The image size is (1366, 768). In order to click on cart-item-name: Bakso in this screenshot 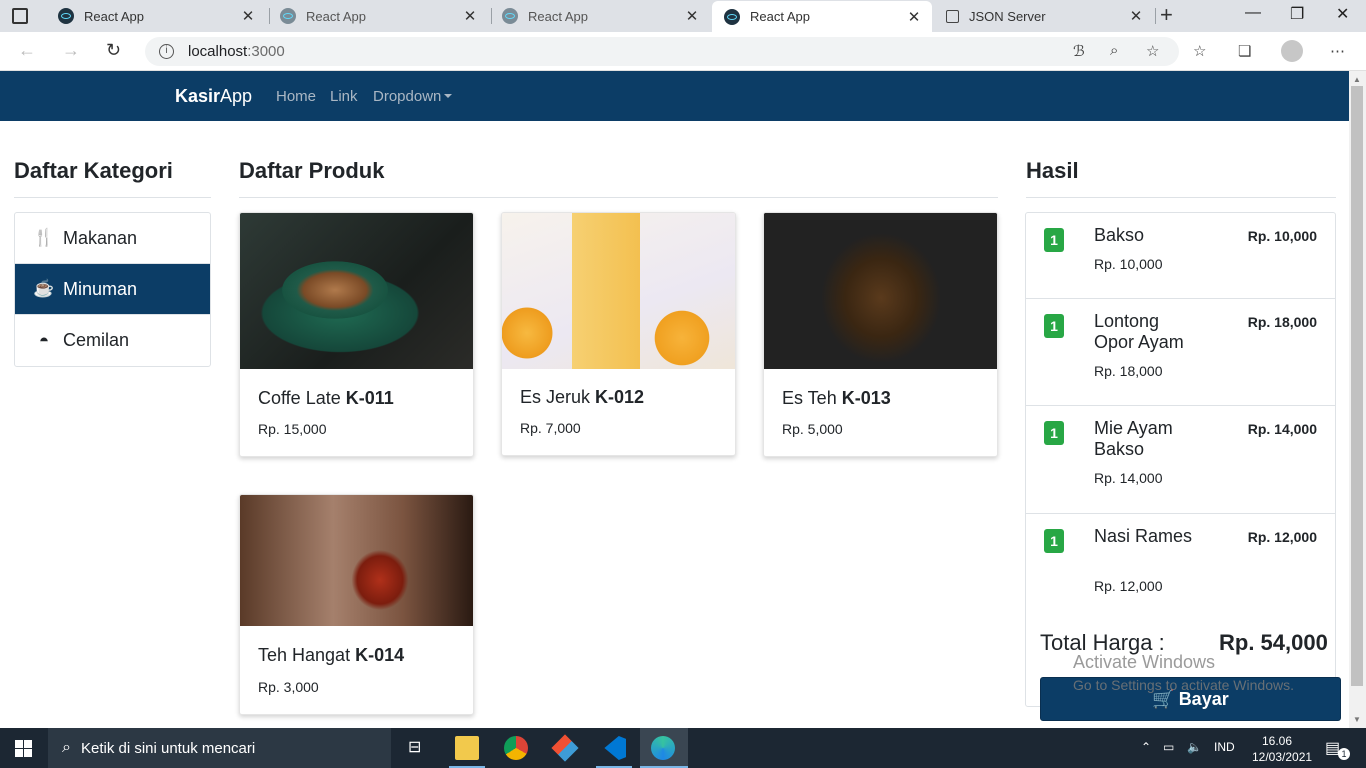, I will do `click(1119, 235)`.